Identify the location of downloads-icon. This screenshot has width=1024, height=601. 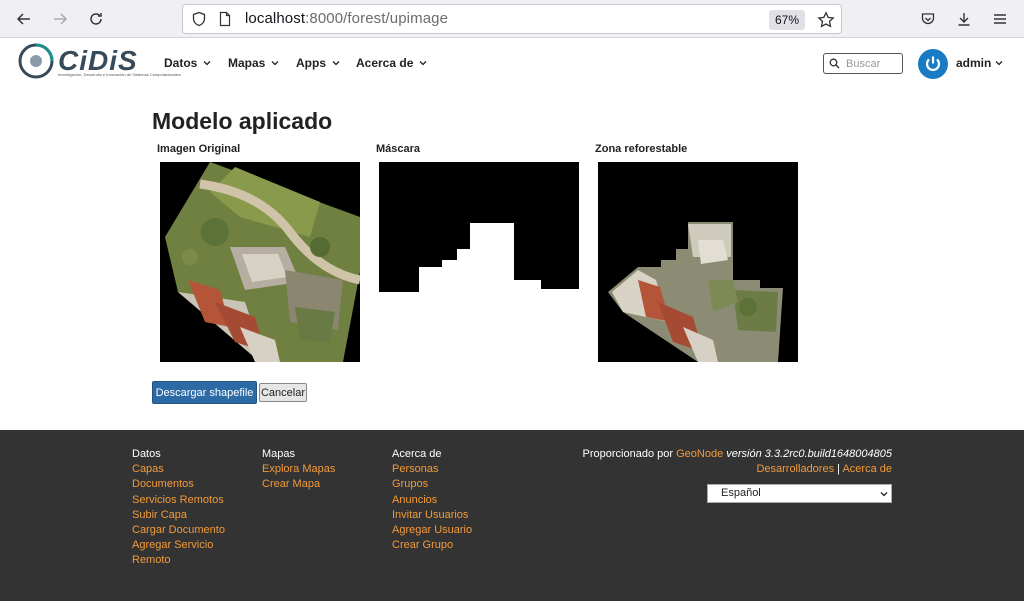
(964, 19).